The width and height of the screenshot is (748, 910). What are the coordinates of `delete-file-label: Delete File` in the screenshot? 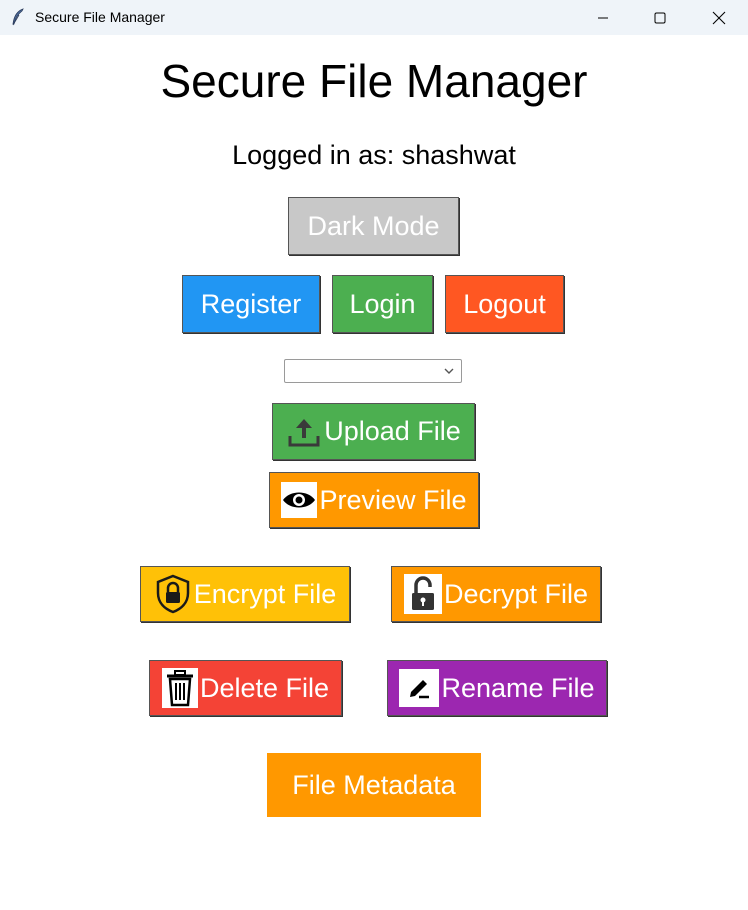 It's located at (264, 687).